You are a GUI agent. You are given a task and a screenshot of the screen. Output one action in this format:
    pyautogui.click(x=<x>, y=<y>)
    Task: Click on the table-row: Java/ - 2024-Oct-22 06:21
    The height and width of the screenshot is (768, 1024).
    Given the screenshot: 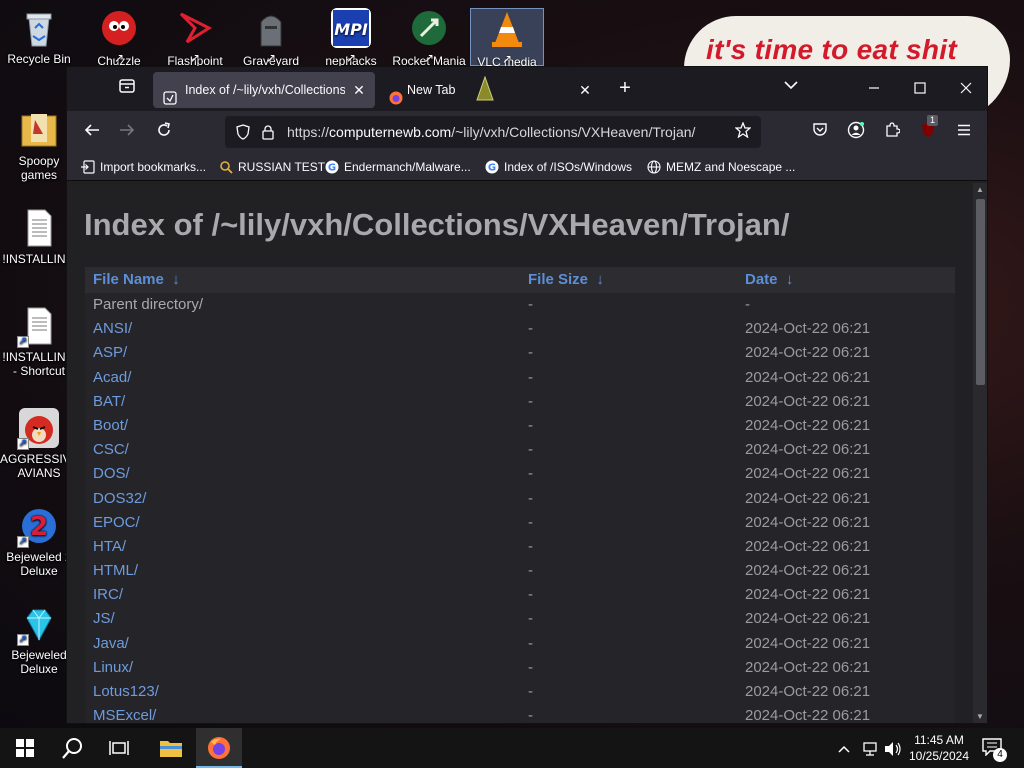 What is the action you would take?
    pyautogui.click(x=520, y=644)
    